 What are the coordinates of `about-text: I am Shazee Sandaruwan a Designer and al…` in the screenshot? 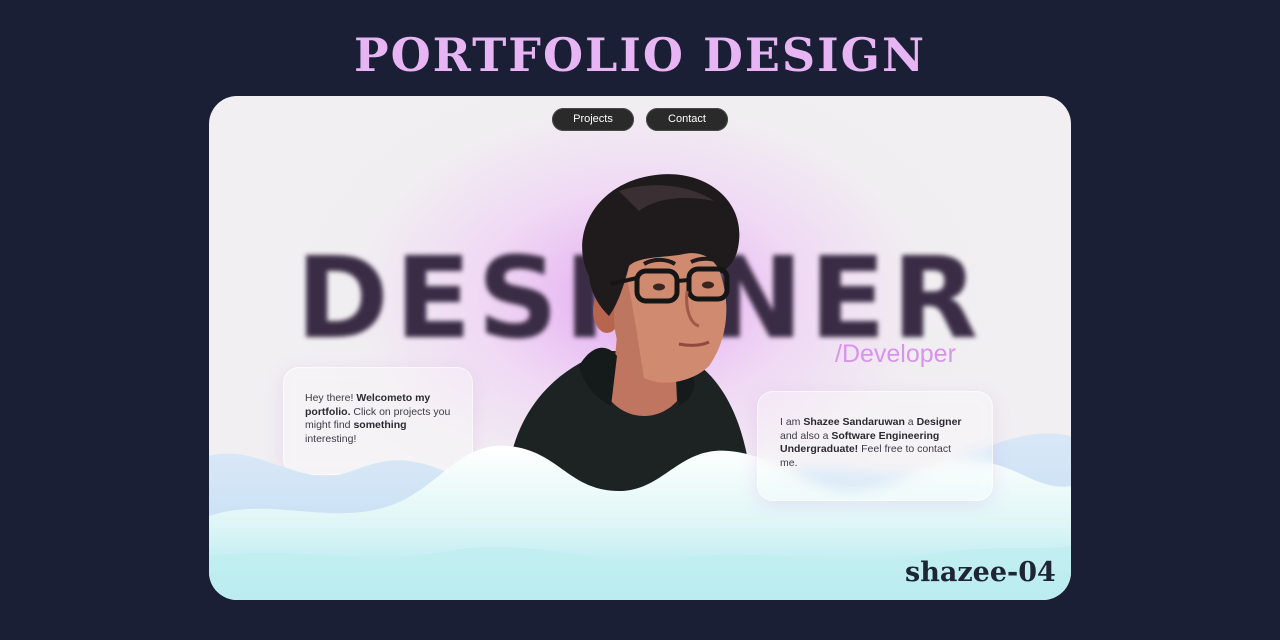 It's located at (871, 442).